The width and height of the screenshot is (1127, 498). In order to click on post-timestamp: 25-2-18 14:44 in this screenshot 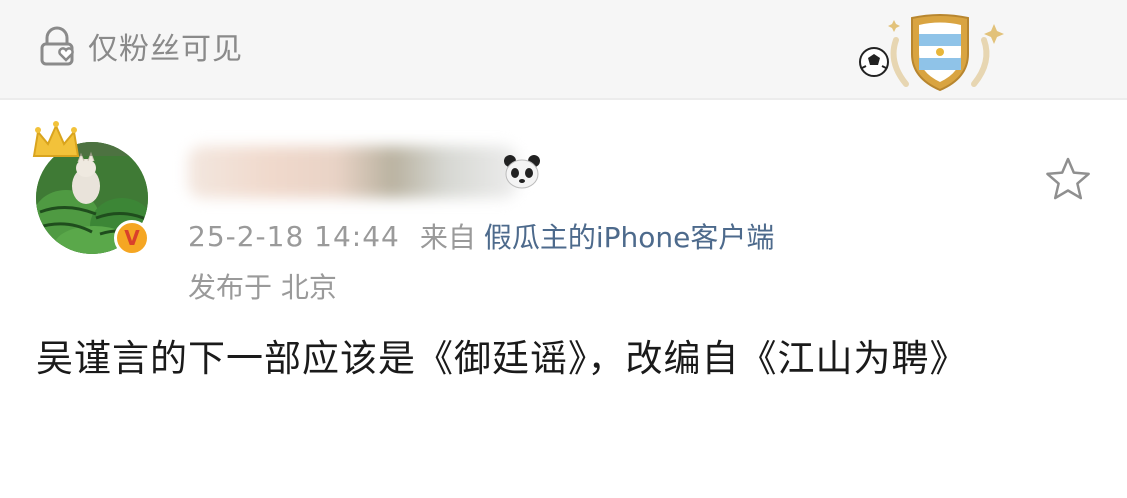, I will do `click(294, 236)`.